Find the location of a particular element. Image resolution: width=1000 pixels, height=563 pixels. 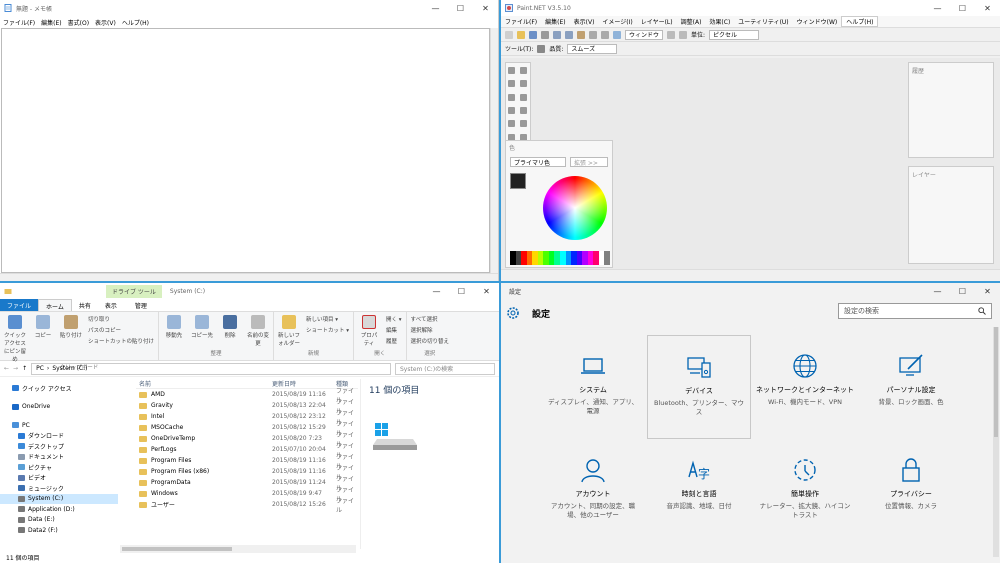

table-row: PerfLogs 2015/07/10 20:04 ファイル is located at coordinates (247, 451).